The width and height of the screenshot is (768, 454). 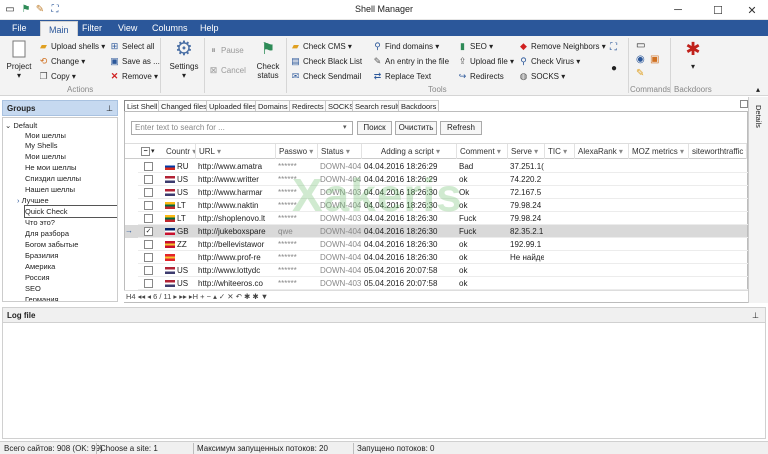 What do you see at coordinates (326, 61) in the screenshot?
I see `check-black-list-button: ▤ Check Black List` at bounding box center [326, 61].